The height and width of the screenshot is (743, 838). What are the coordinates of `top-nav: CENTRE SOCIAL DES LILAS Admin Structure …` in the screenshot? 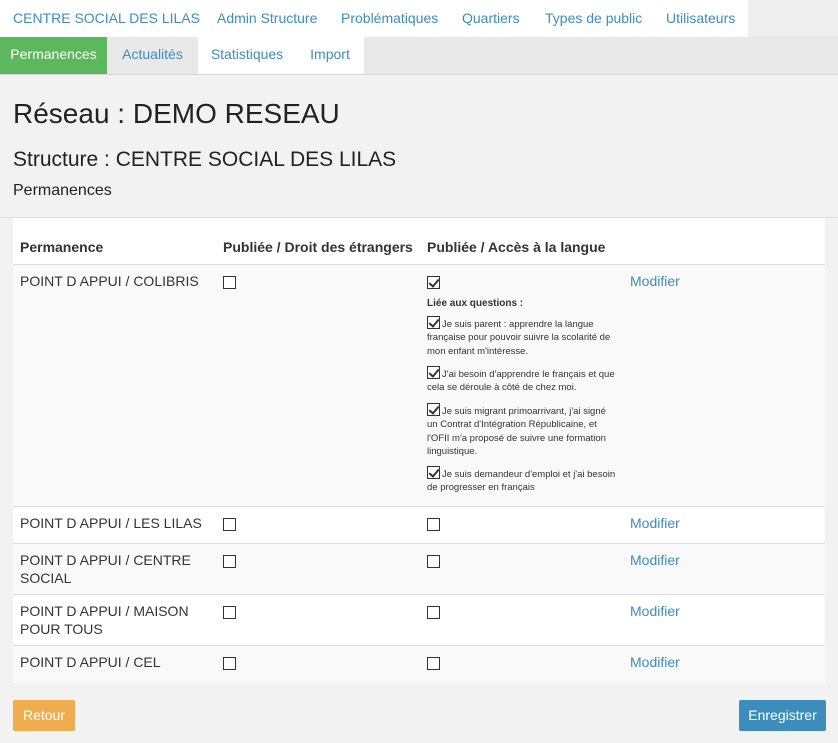 It's located at (374, 18).